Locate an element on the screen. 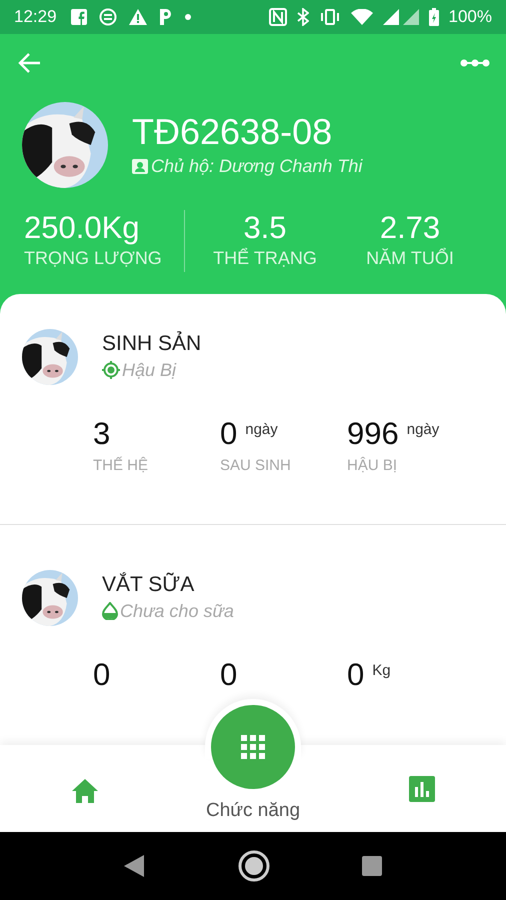 This screenshot has width=506, height=900. stat-label: TRỌNG LƯỢNG is located at coordinates (93, 258).